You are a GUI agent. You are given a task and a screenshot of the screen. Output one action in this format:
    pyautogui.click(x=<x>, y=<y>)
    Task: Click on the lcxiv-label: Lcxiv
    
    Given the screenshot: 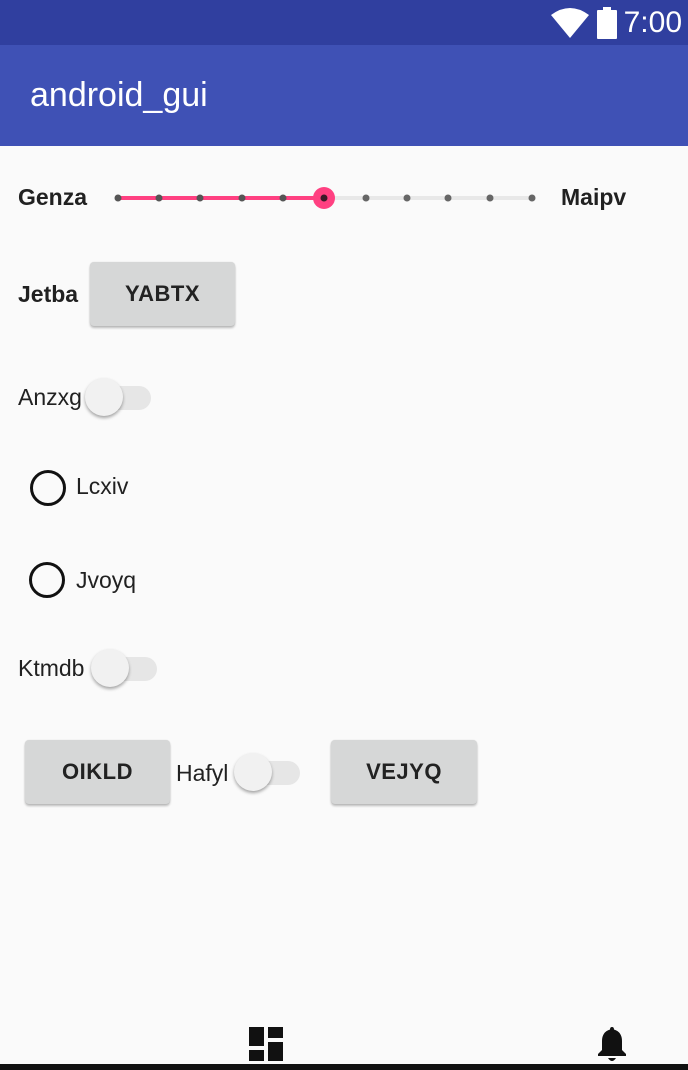 What is the action you would take?
    pyautogui.click(x=102, y=486)
    